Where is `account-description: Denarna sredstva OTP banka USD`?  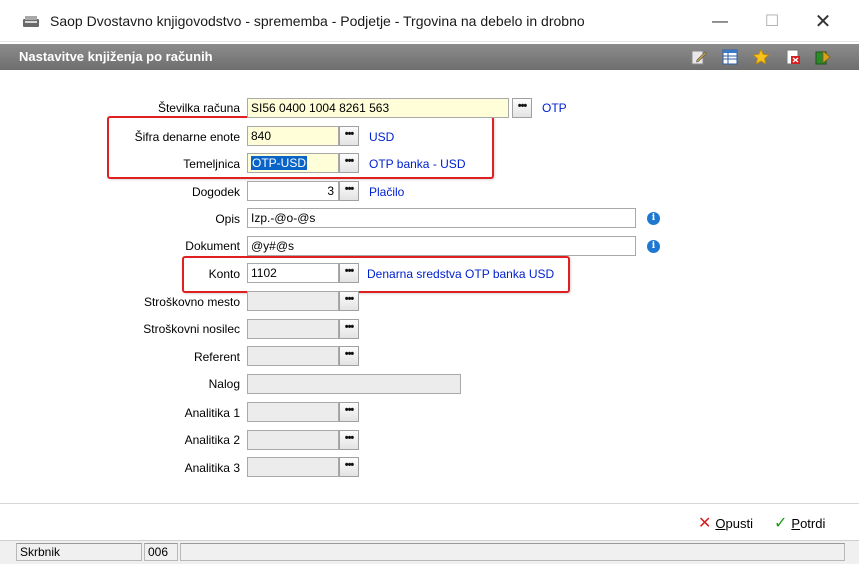
account-description: Denarna sredstva OTP banka USD is located at coordinates (461, 274).